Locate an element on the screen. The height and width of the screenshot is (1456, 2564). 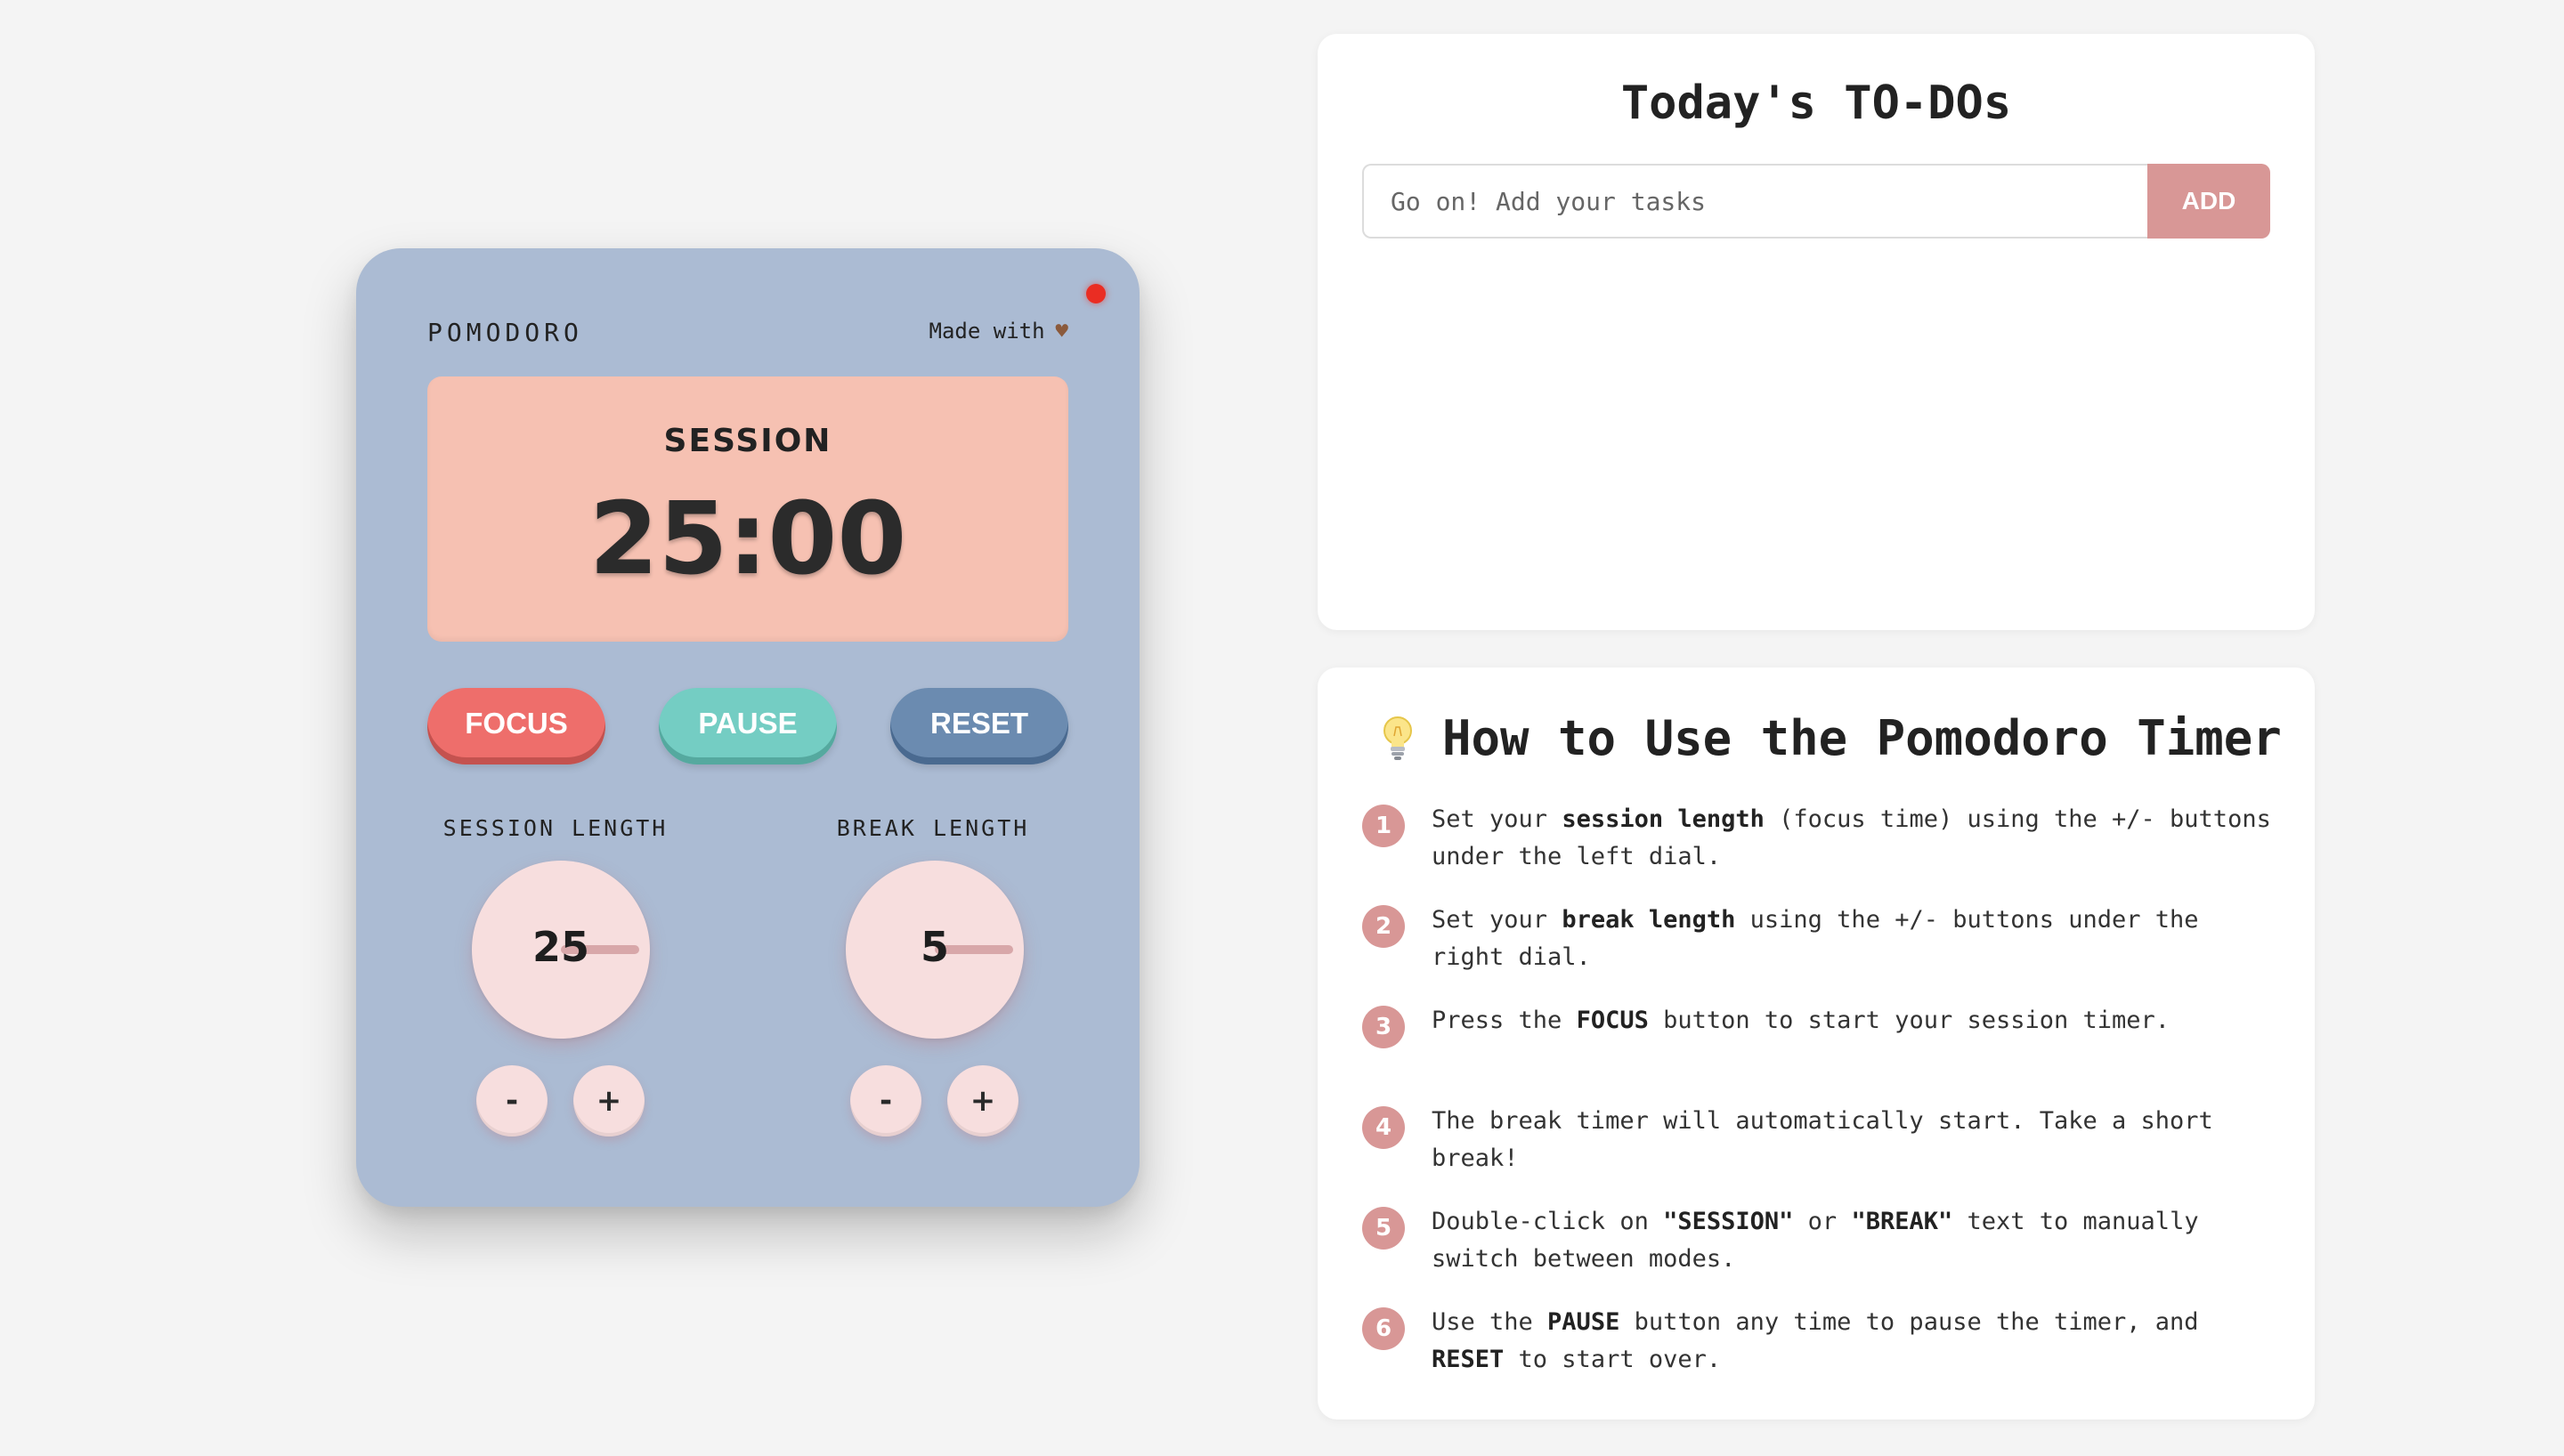
step-text-segment: Double-click on is located at coordinates (1548, 1221).